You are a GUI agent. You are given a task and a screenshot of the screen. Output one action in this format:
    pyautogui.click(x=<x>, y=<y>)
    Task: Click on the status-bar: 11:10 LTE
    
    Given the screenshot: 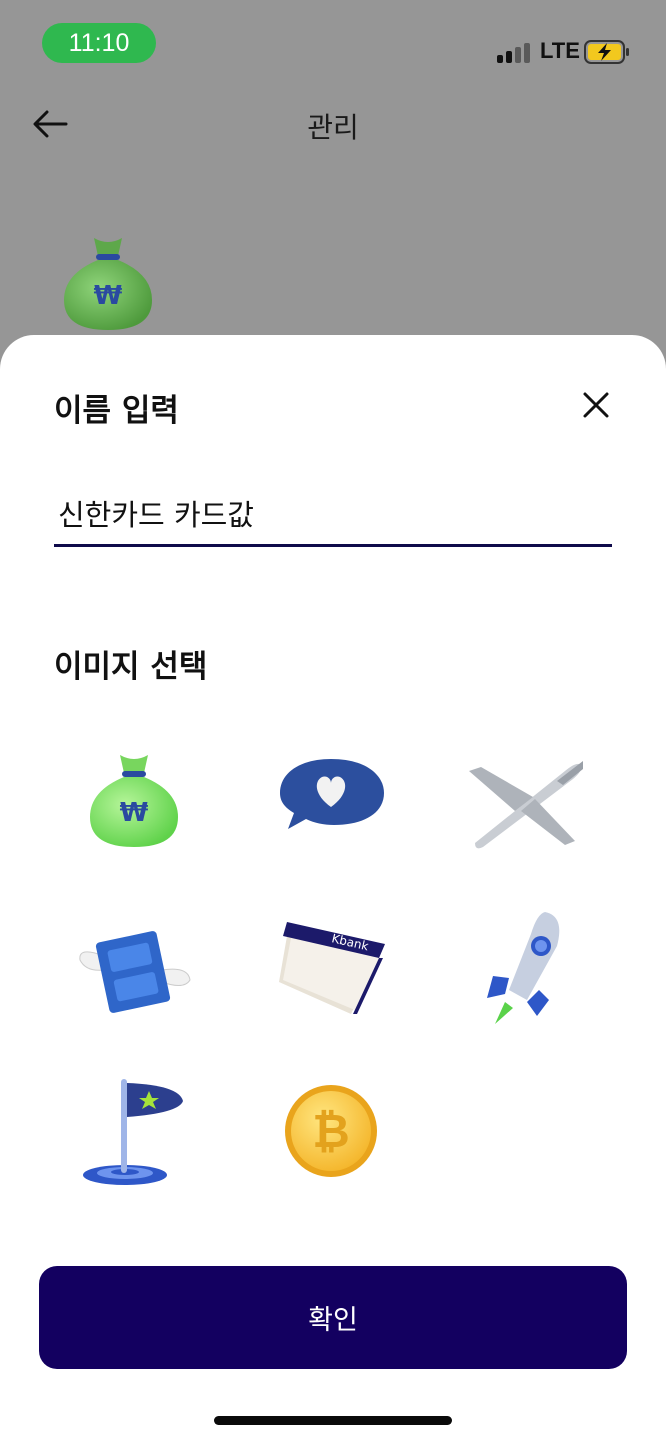 What is the action you would take?
    pyautogui.click(x=333, y=45)
    